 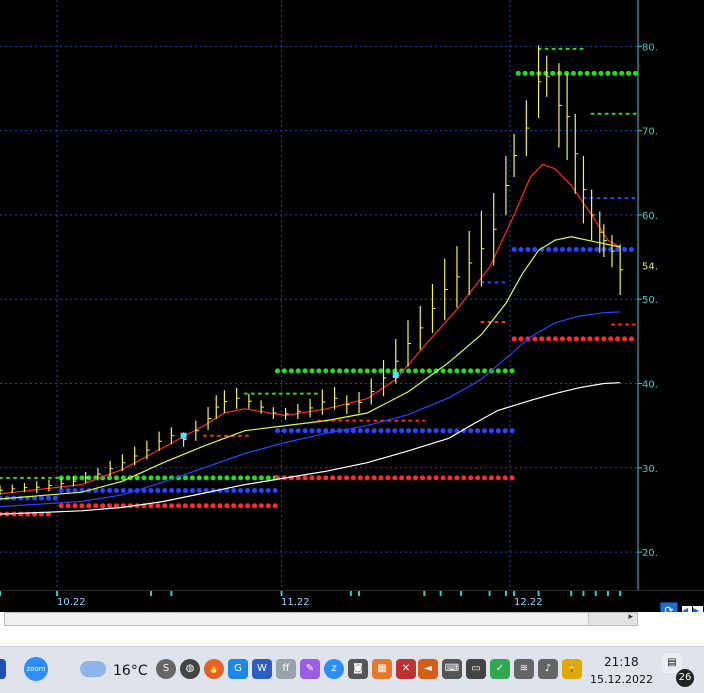 What do you see at coordinates (321, 619) in the screenshot?
I see `horizontal-scrollbar: ▸` at bounding box center [321, 619].